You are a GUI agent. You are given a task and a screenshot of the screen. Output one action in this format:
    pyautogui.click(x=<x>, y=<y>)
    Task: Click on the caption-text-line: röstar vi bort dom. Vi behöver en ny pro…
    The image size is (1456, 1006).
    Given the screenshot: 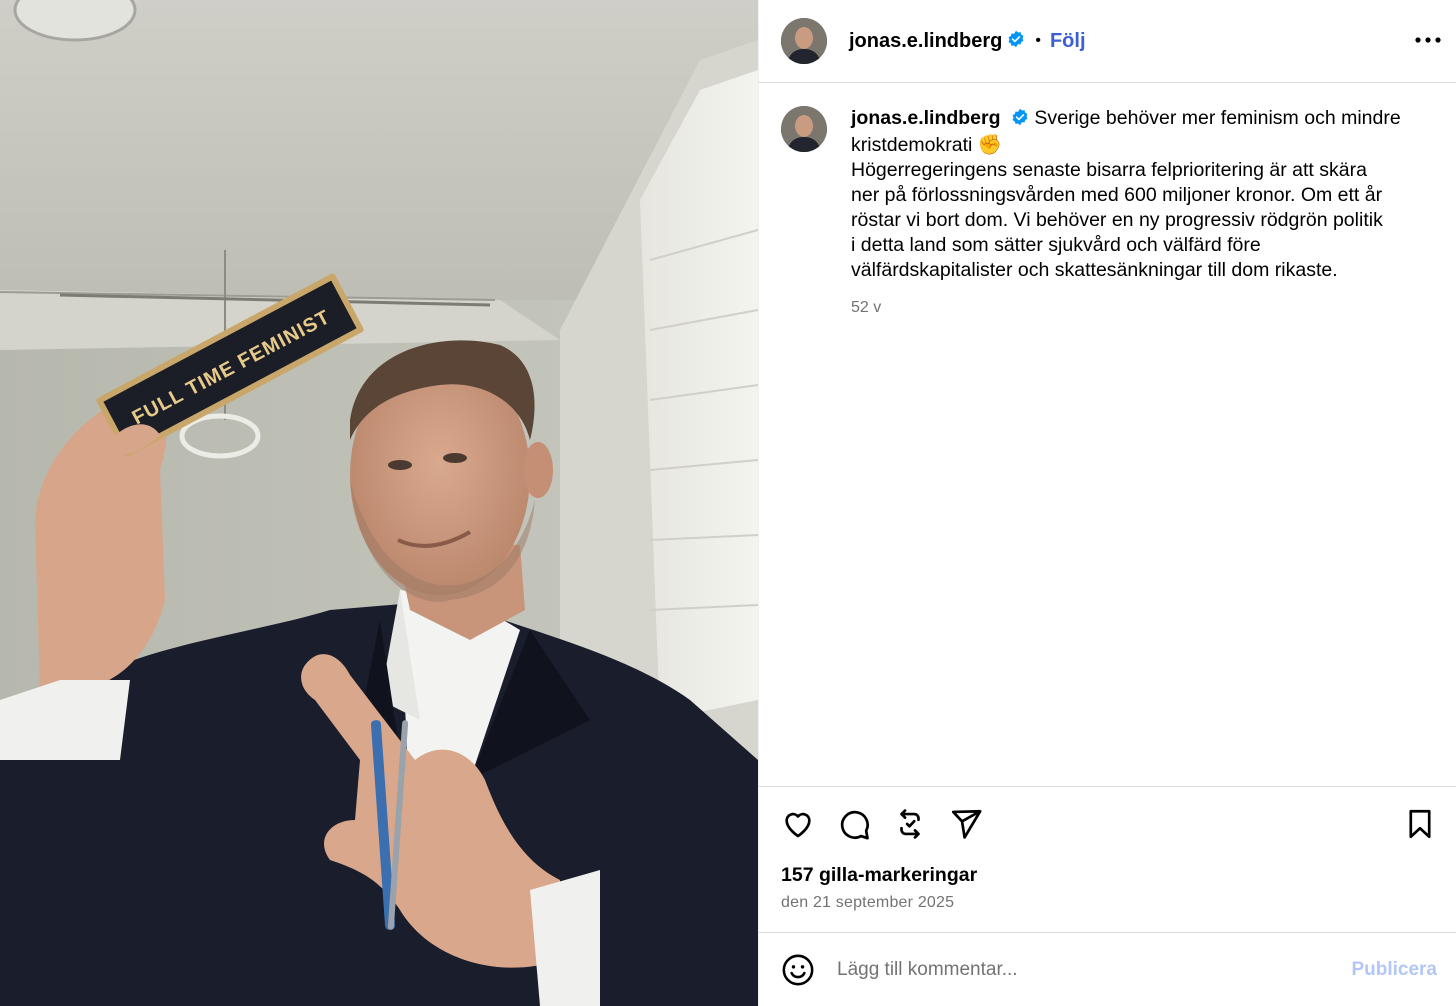 What is the action you would take?
    pyautogui.click(x=1117, y=220)
    